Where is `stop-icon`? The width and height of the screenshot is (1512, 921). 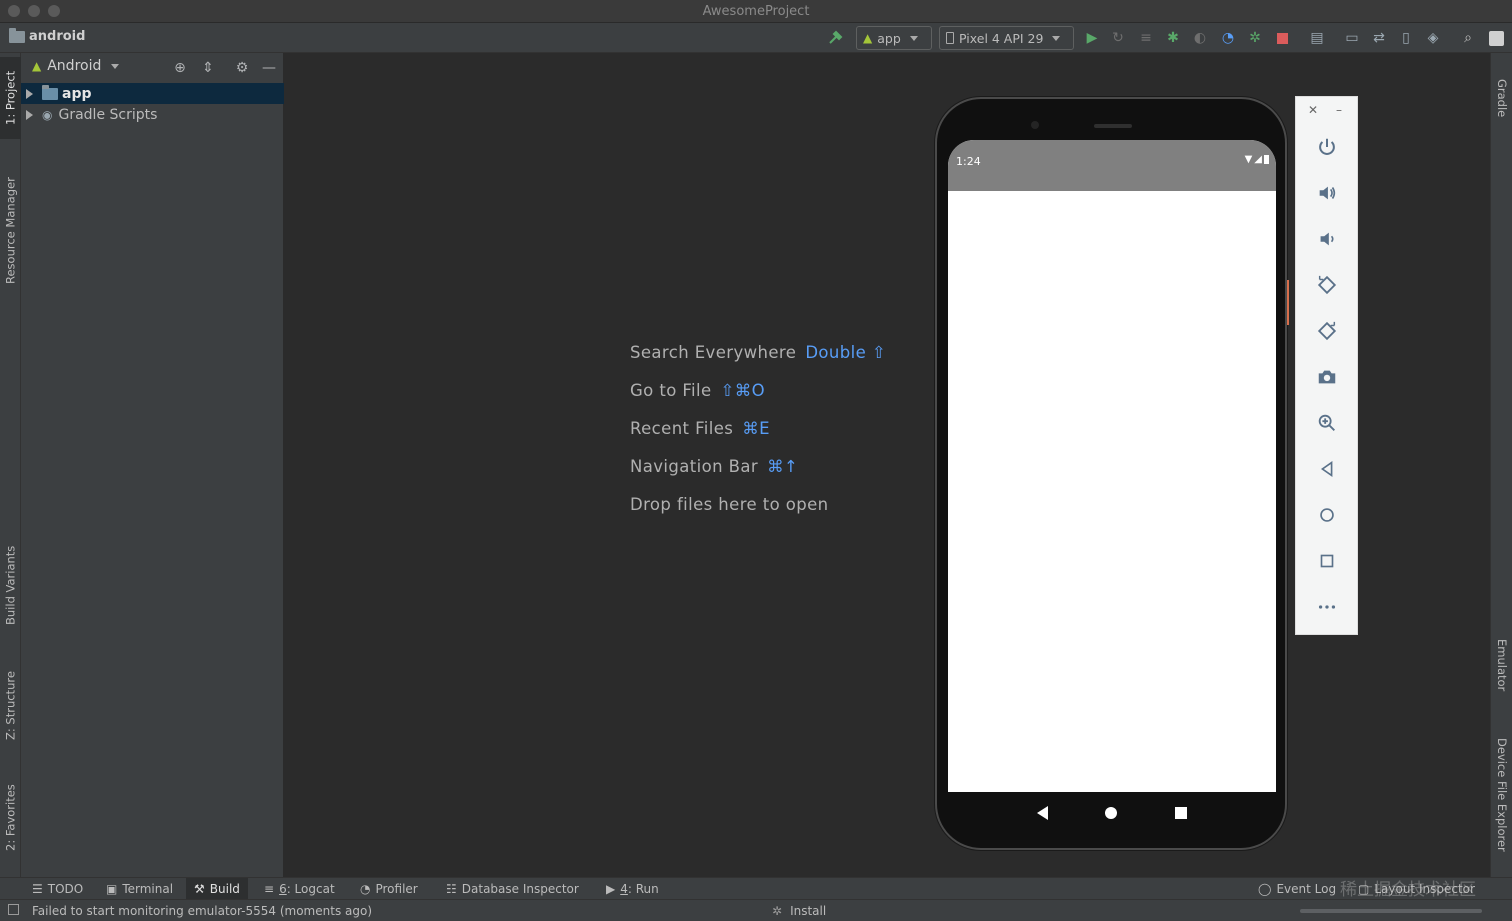 stop-icon is located at coordinates (1282, 38).